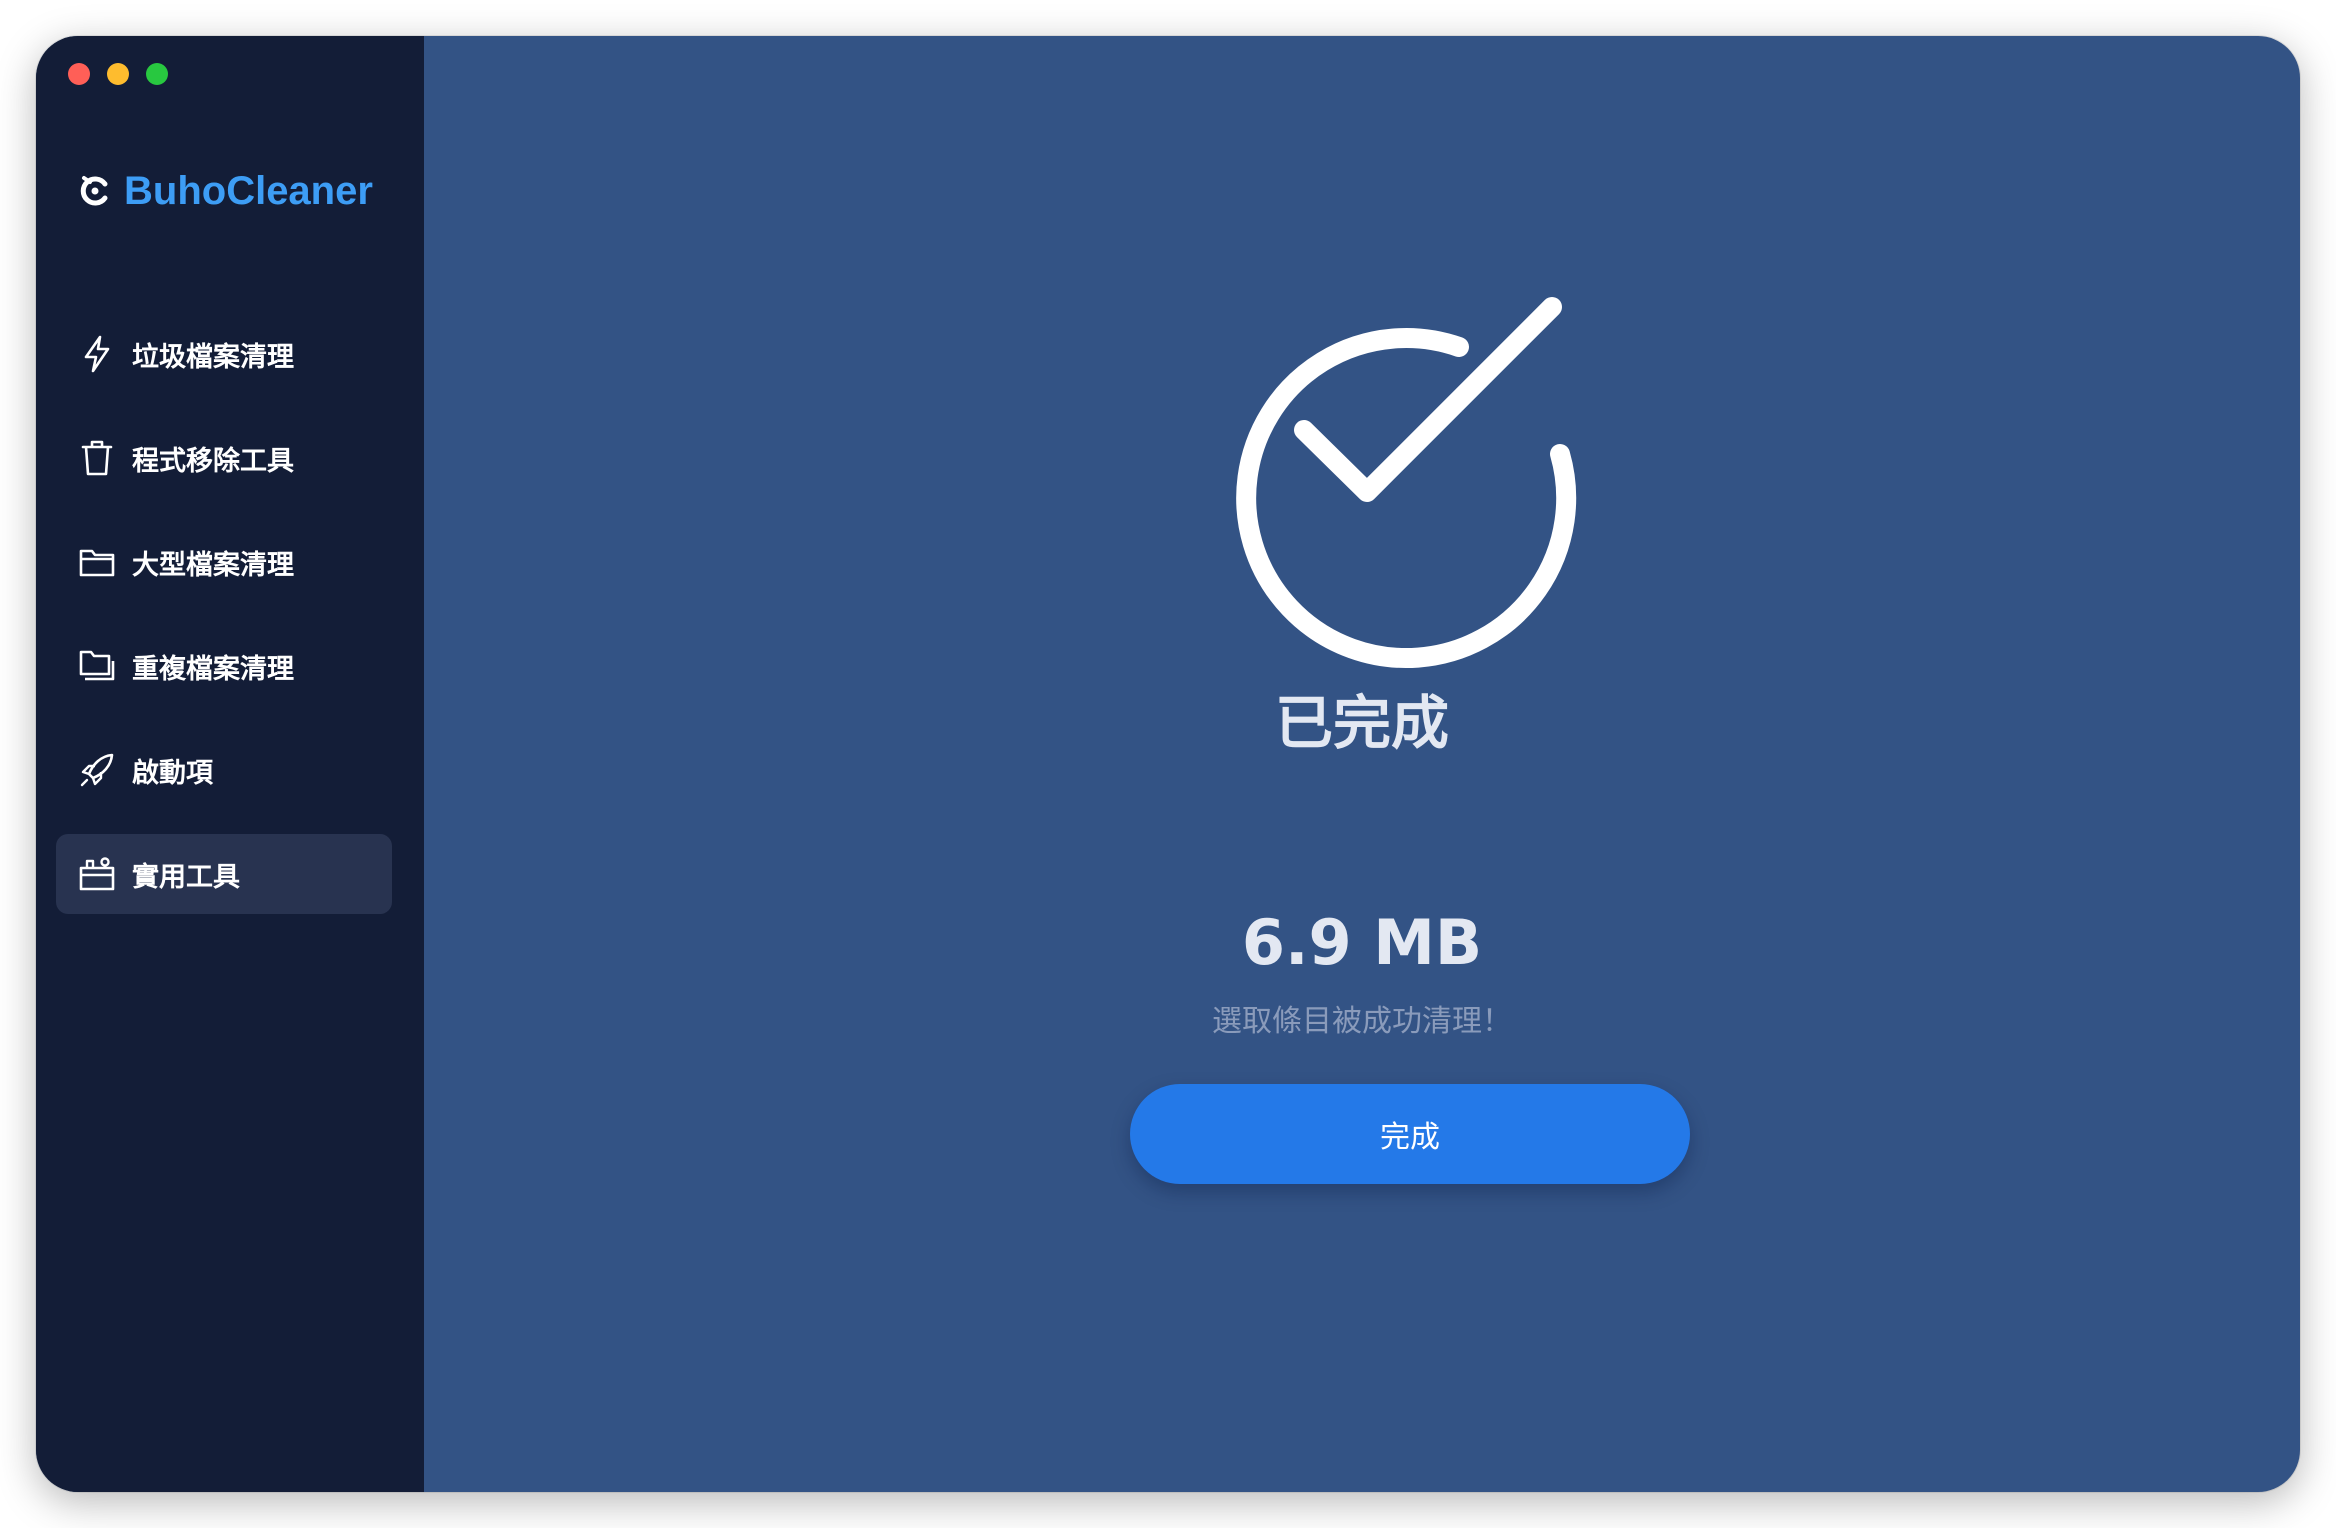  What do you see at coordinates (224, 770) in the screenshot?
I see `sidebar-item-startup-items: 啟動項` at bounding box center [224, 770].